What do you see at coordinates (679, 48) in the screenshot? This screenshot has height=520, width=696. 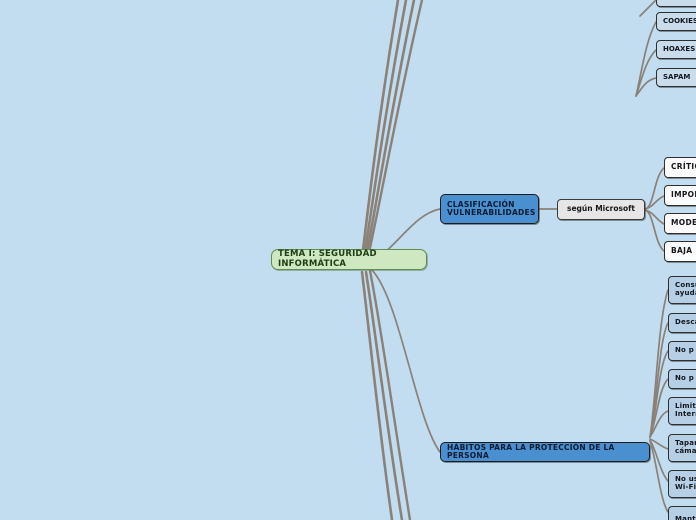 I see `topright-node-hoaxes-label: HOAXES` at bounding box center [679, 48].